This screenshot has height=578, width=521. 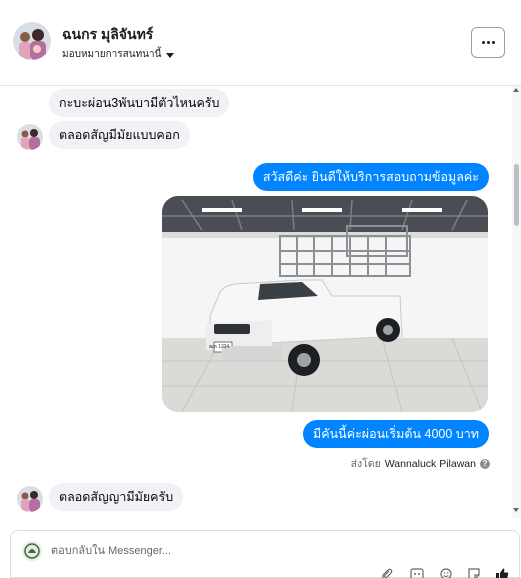 What do you see at coordinates (32, 551) in the screenshot?
I see `page-avatar` at bounding box center [32, 551].